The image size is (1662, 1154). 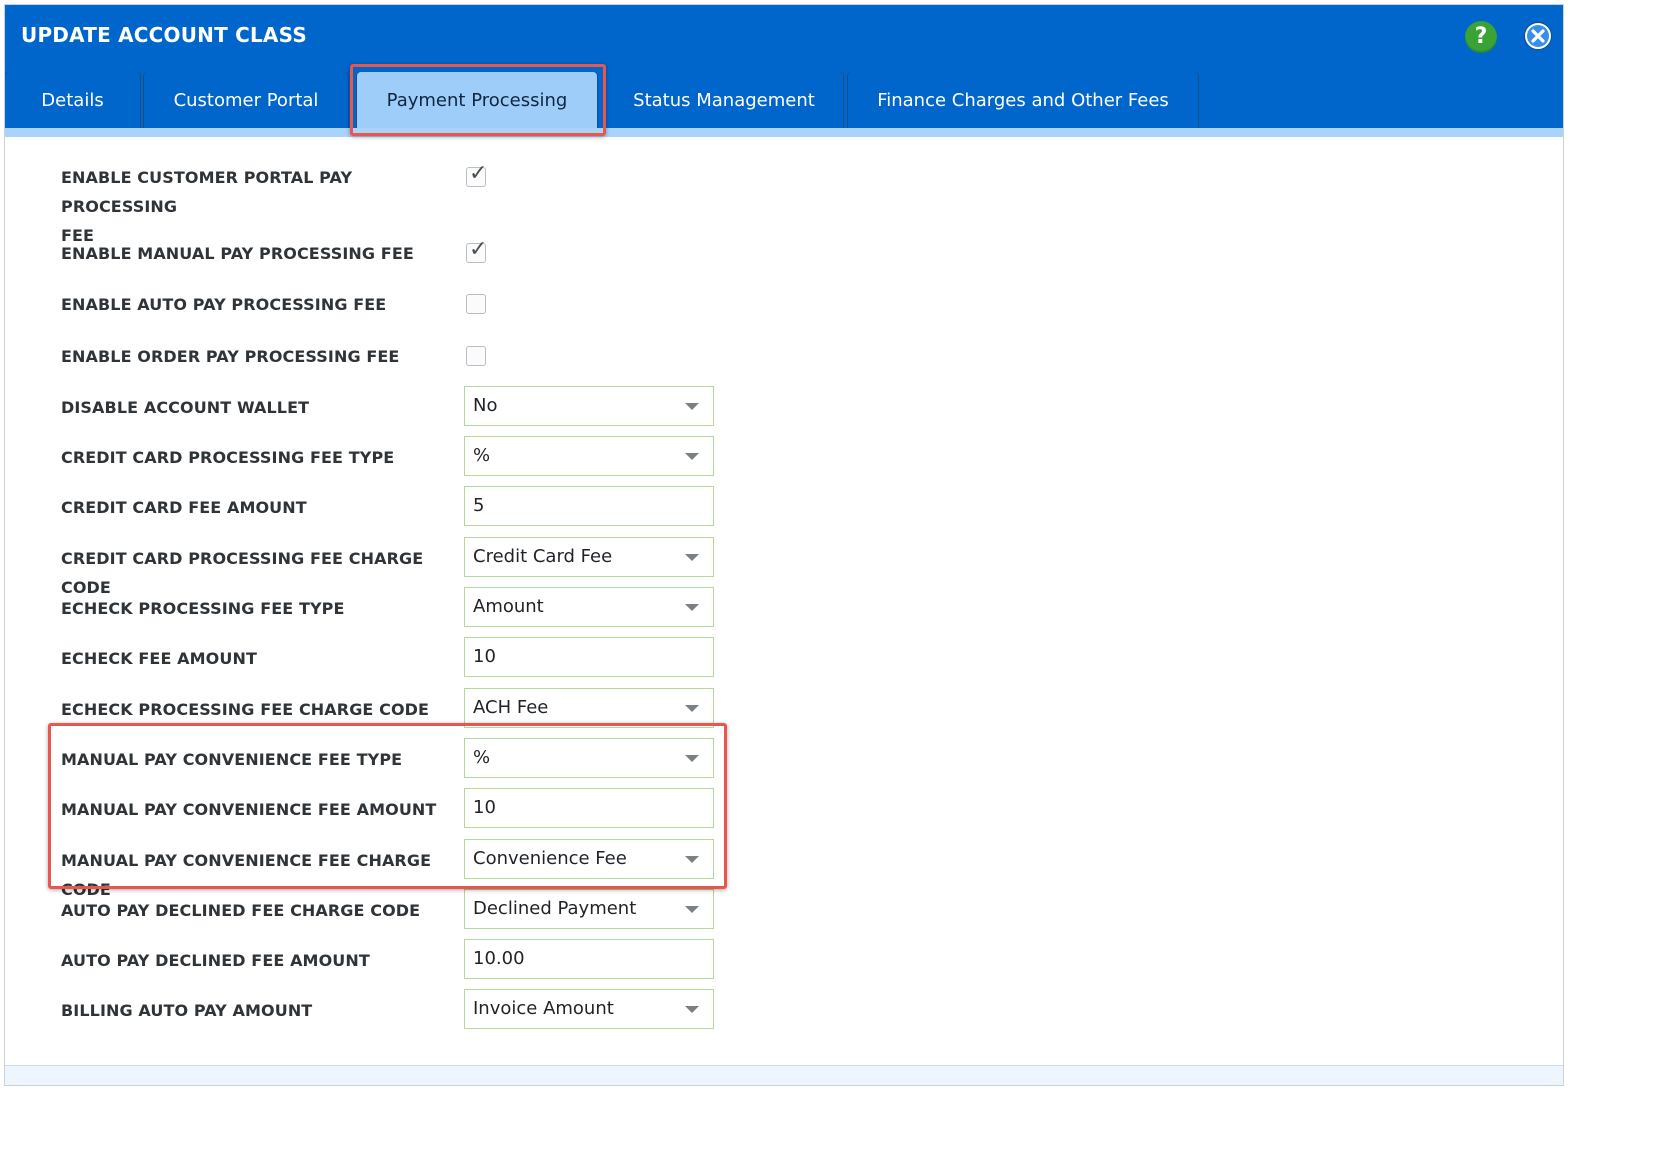 I want to click on echeck-processing-fee-type-select: Amount, so click(x=589, y=607).